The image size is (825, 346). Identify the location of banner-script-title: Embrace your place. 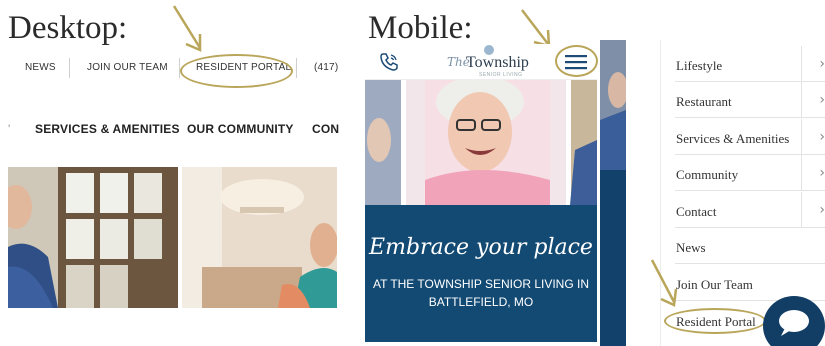
(481, 247).